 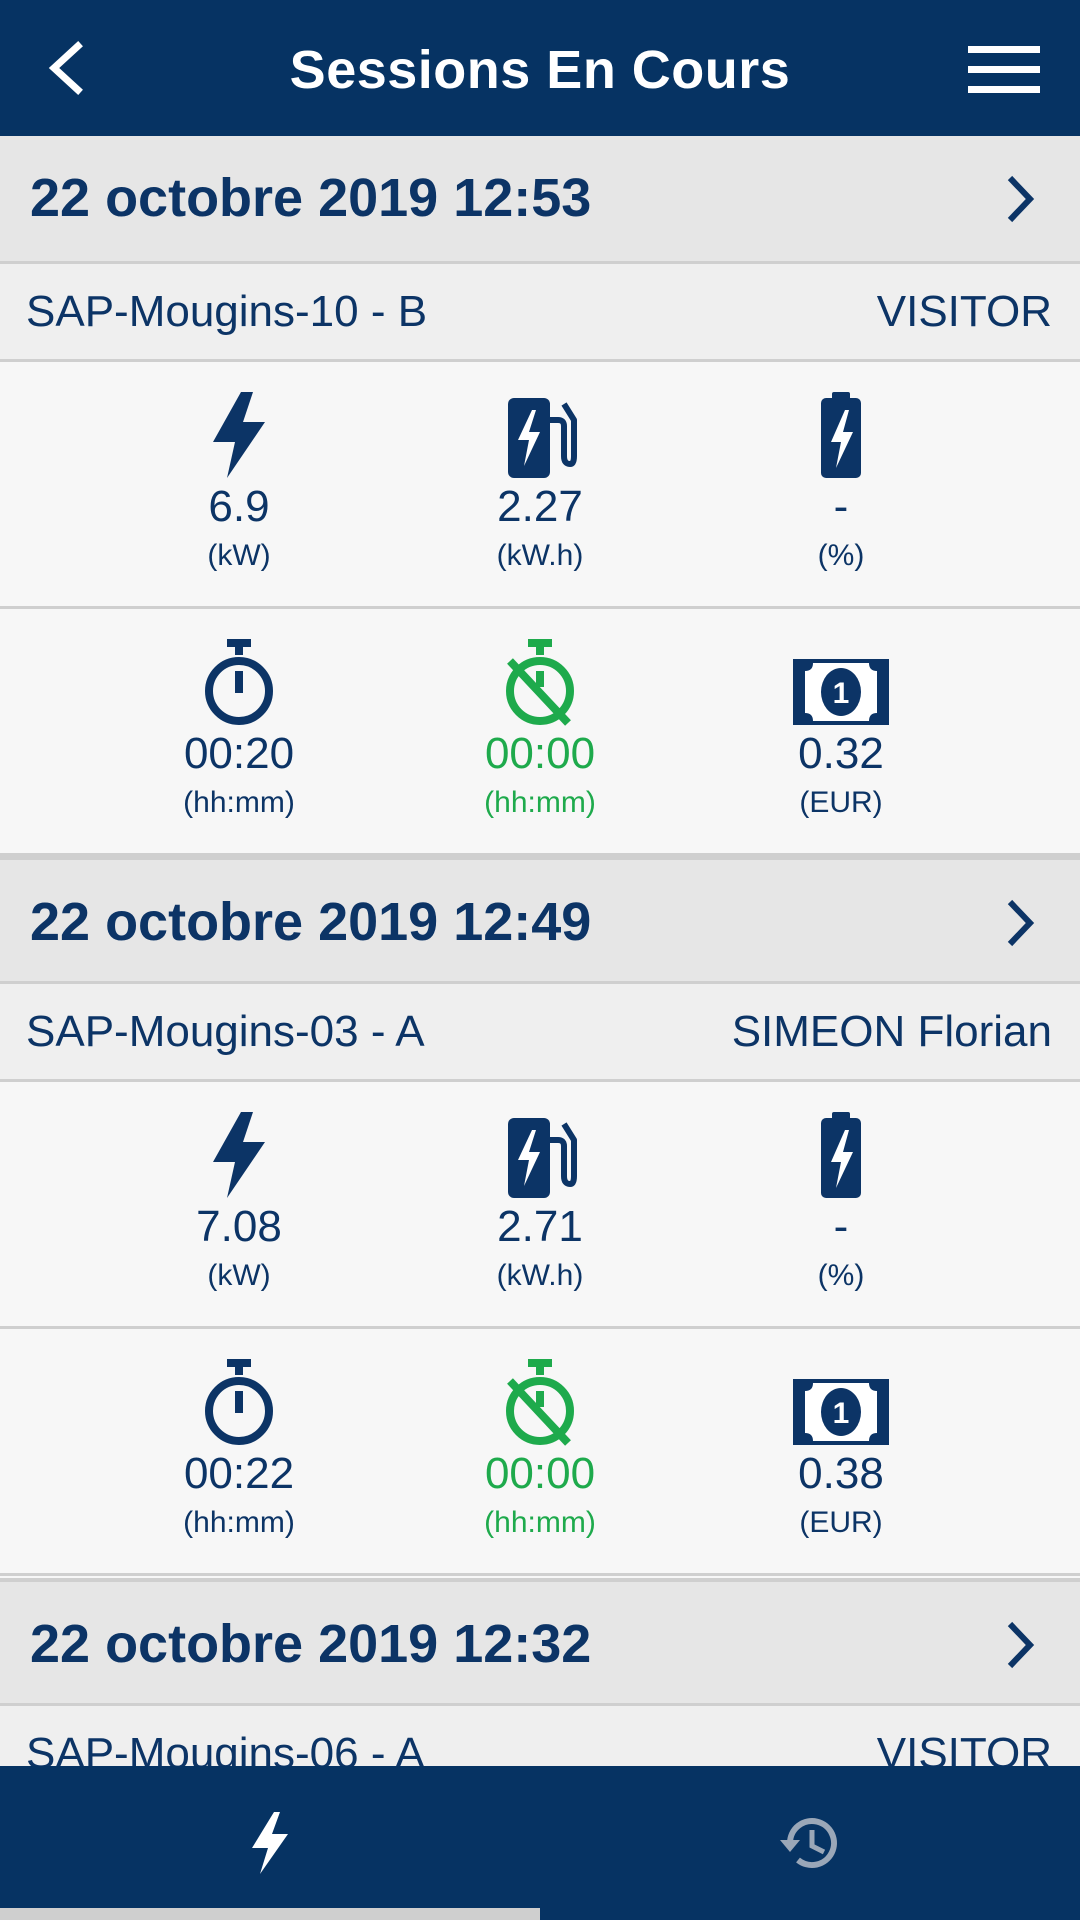 I want to click on session-date: 22 octobre 2019 12:49, so click(x=311, y=922).